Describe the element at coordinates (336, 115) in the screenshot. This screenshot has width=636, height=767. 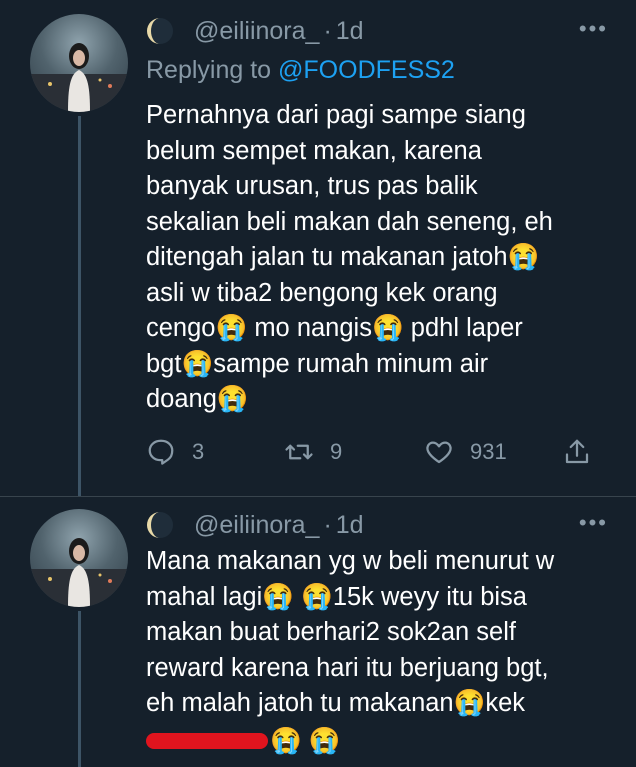
I see `tweet-text-line: Pernahnya dari pagi sampe siang` at that location.